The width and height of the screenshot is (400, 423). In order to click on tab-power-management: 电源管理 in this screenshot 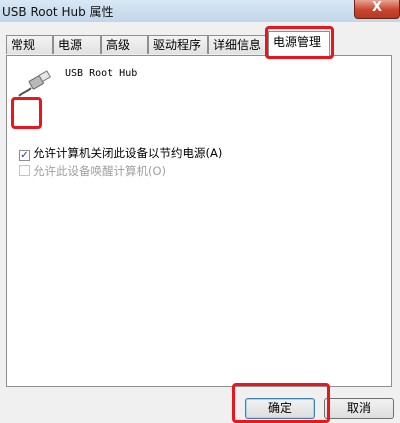, I will do `click(299, 43)`.